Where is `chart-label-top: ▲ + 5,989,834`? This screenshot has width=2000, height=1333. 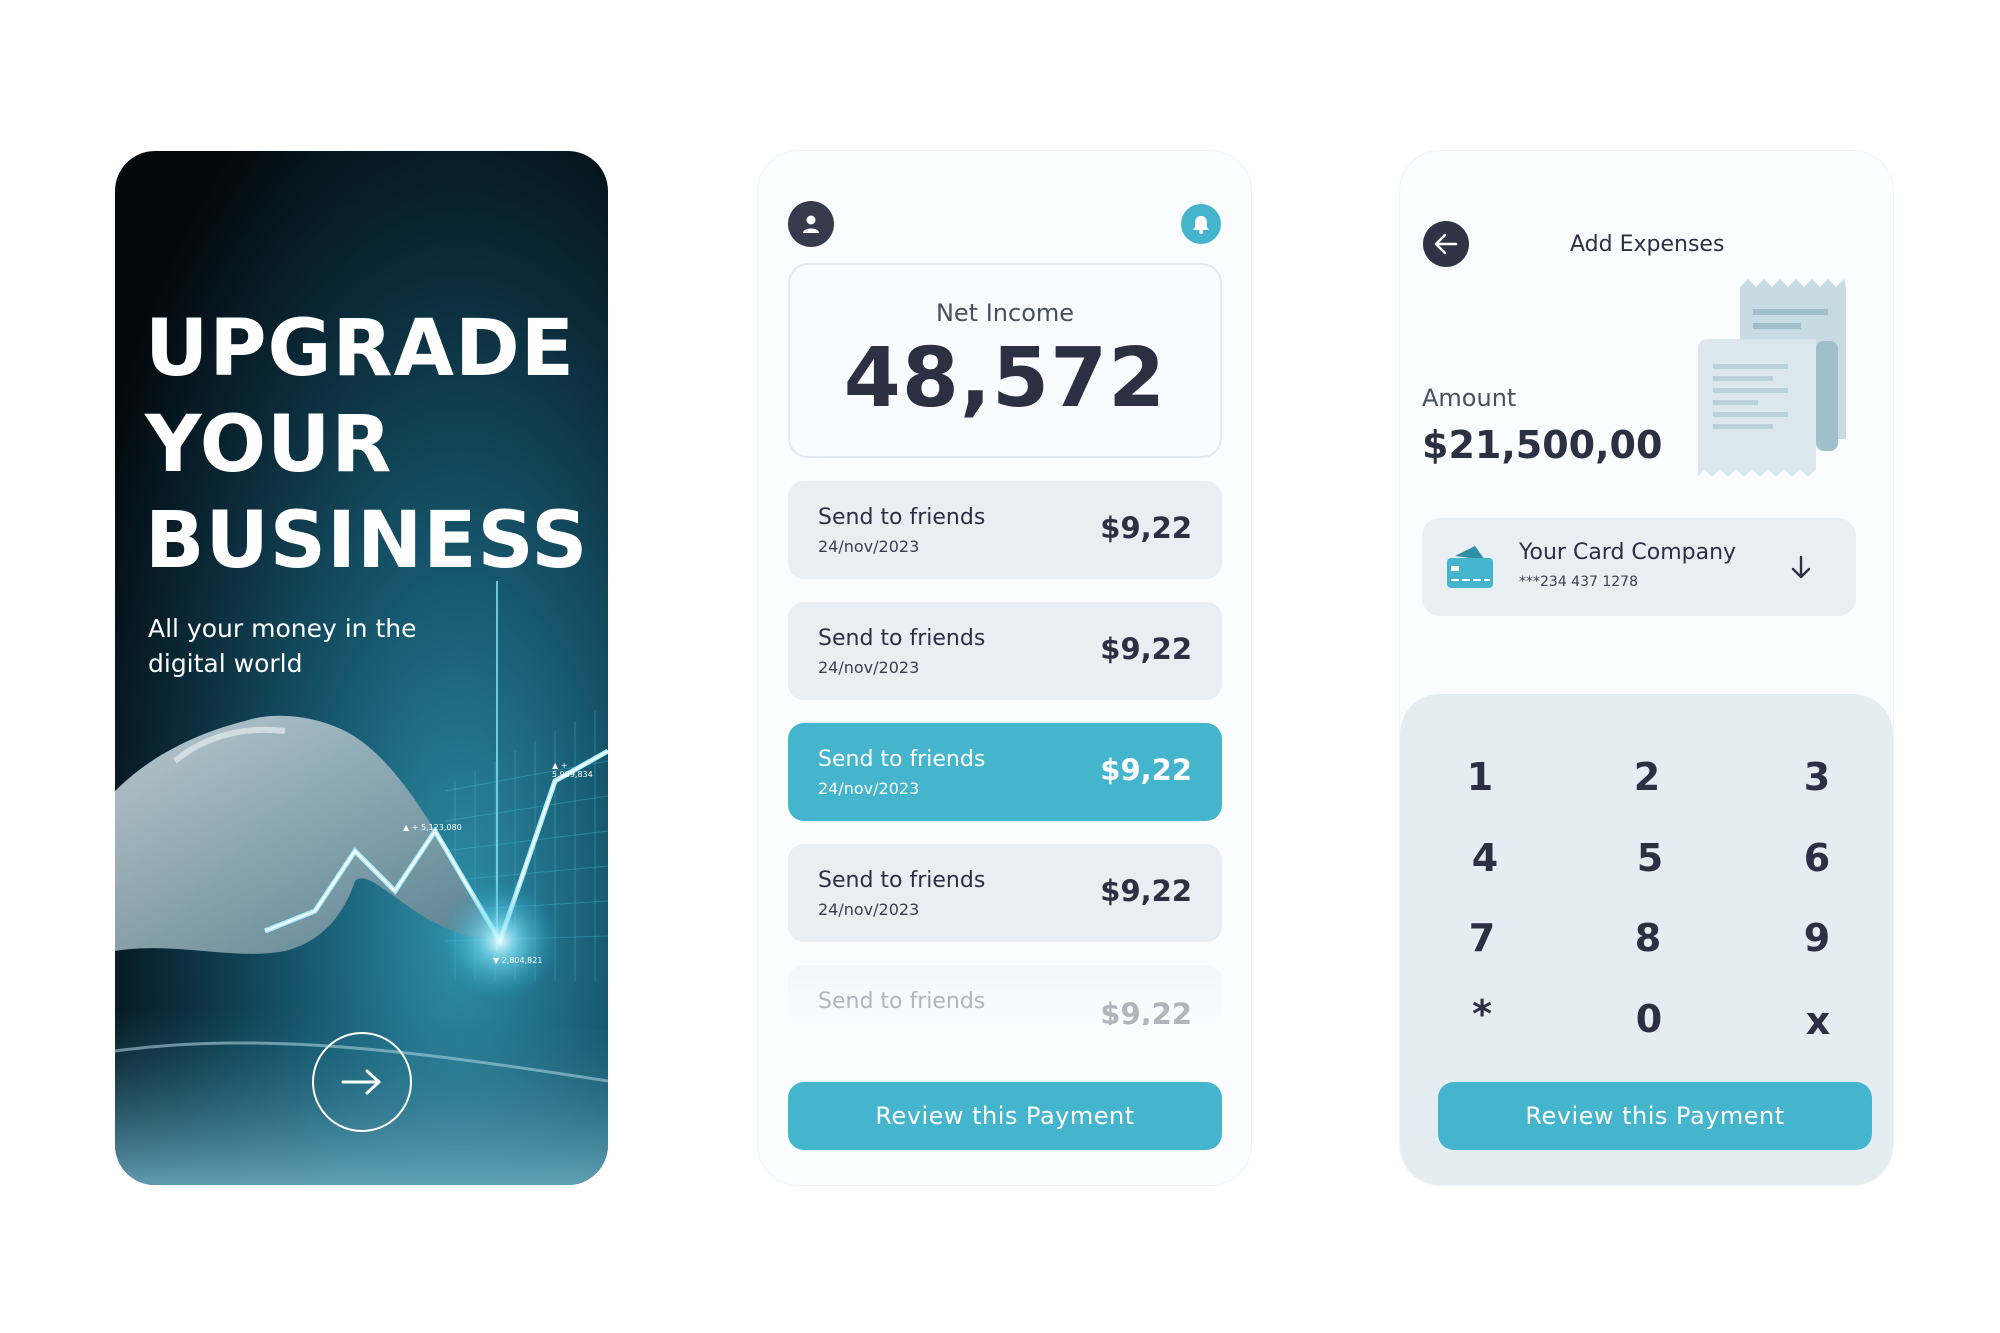 chart-label-top: ▲ + 5,989,834 is located at coordinates (572, 770).